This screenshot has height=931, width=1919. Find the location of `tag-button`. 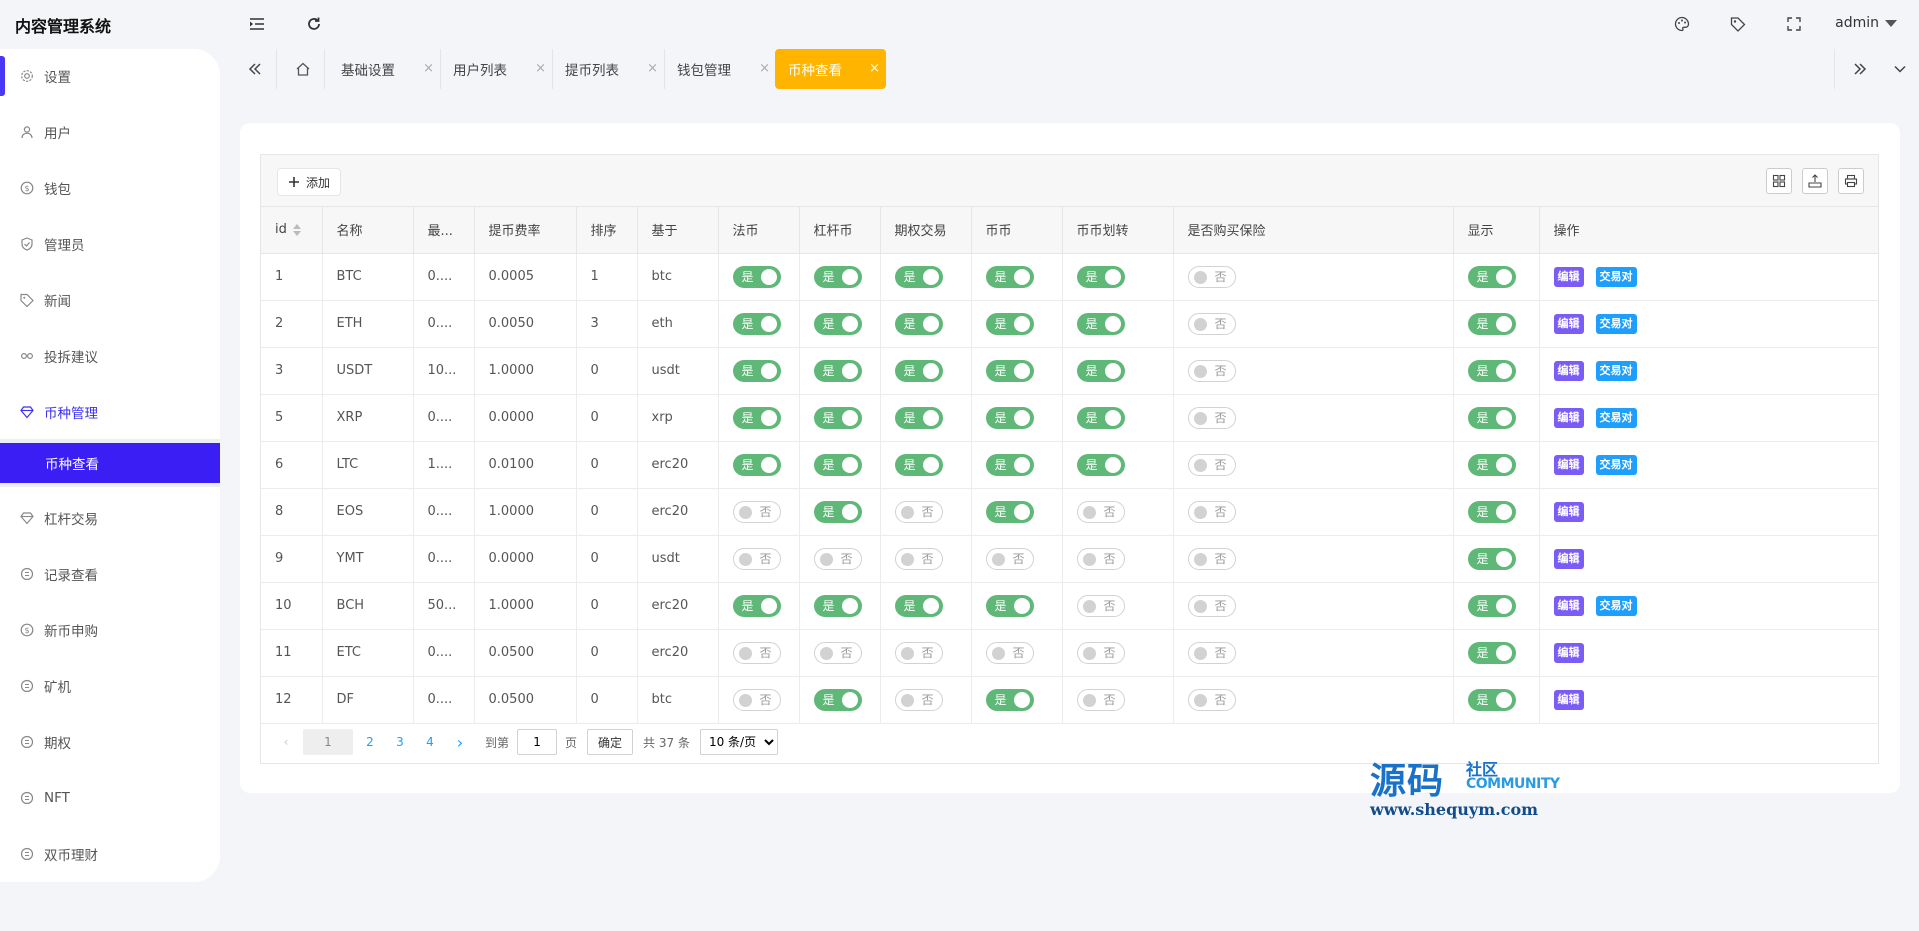

tag-button is located at coordinates (1738, 24).